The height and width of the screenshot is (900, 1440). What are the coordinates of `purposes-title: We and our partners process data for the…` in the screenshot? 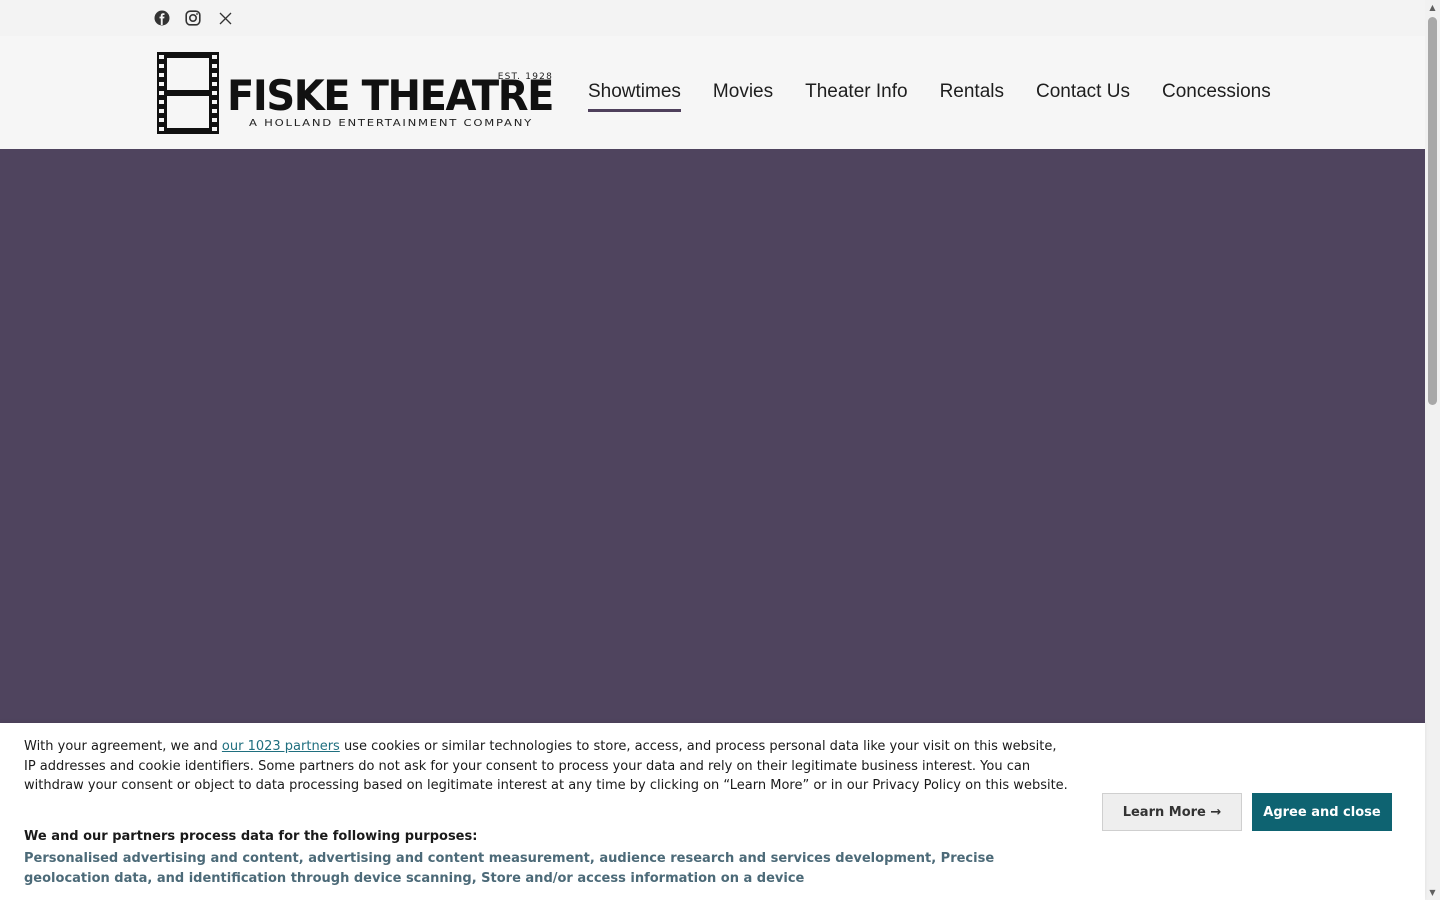 It's located at (251, 836).